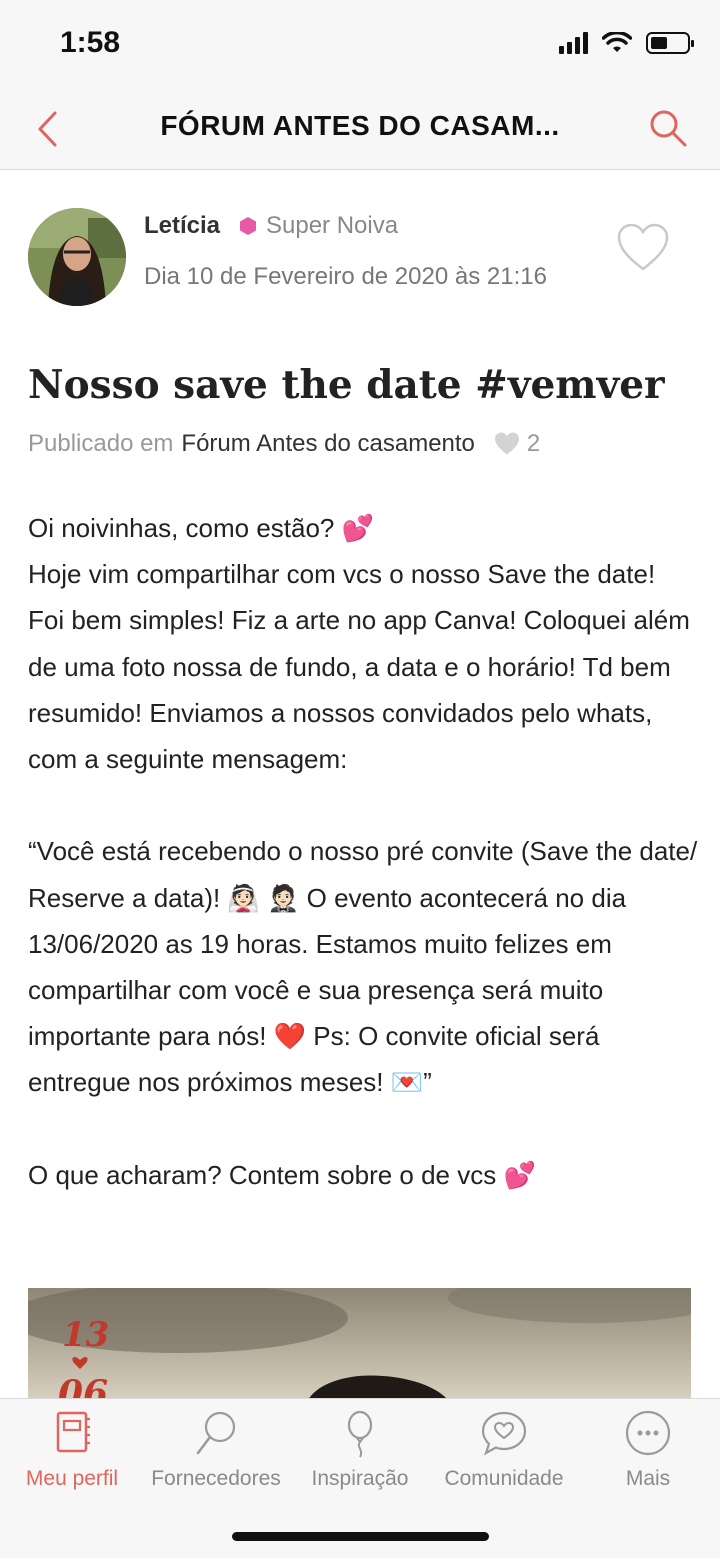 Image resolution: width=720 pixels, height=1558 pixels. What do you see at coordinates (533, 443) in the screenshot?
I see `likes-number: 2` at bounding box center [533, 443].